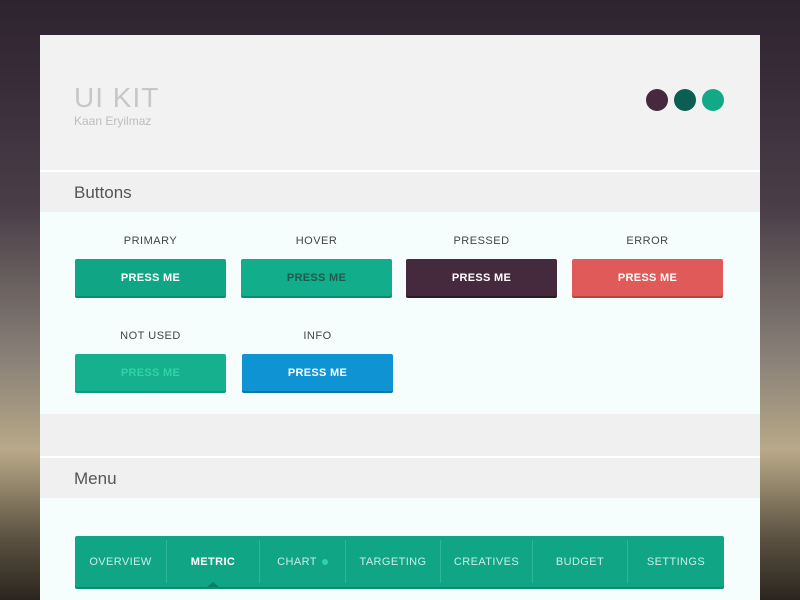 Image resolution: width=800 pixels, height=600 pixels. I want to click on menu-item-label: METRIC, so click(213, 561).